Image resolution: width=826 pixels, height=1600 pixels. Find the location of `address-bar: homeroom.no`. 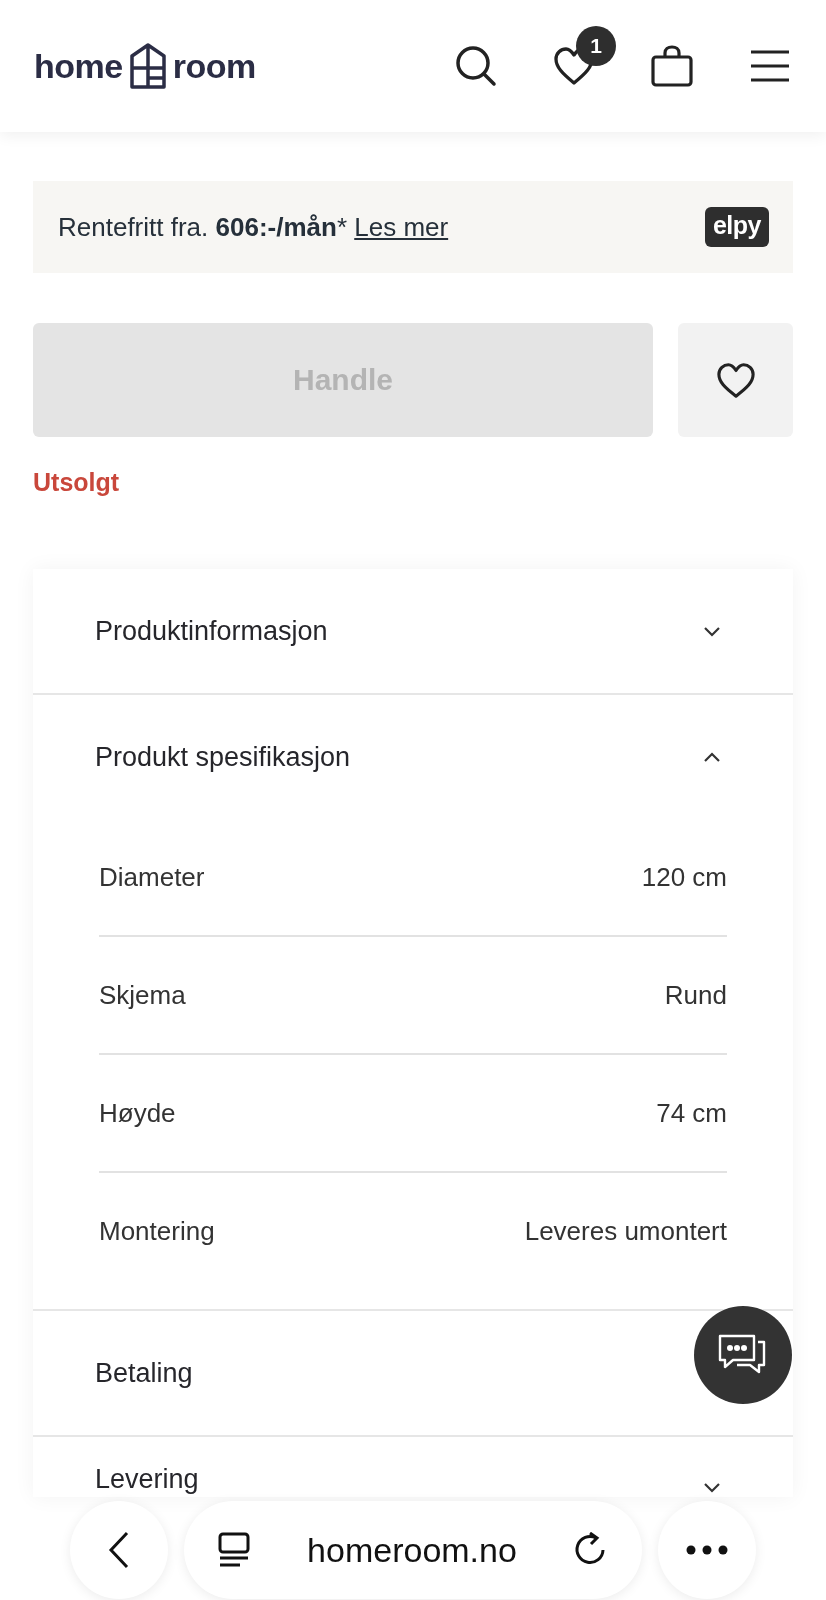

address-bar: homeroom.no is located at coordinates (413, 1550).